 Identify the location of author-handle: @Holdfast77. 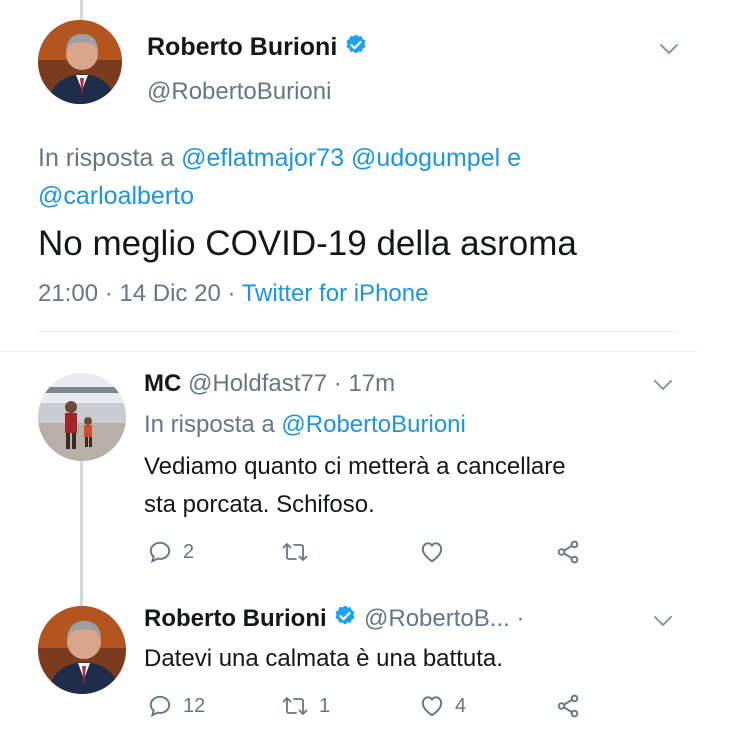
(257, 383).